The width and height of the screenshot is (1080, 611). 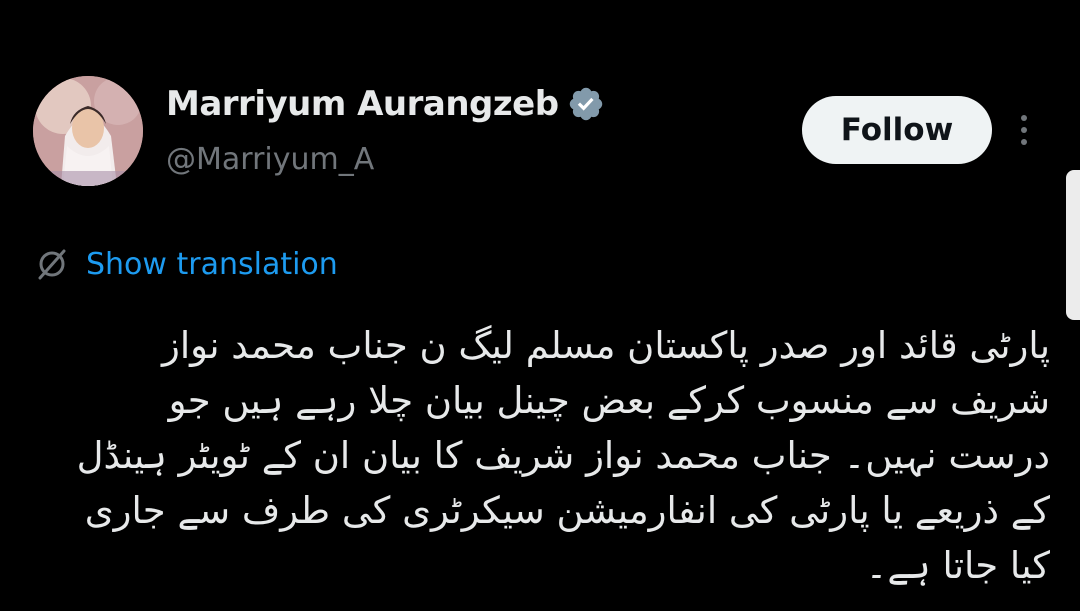 I want to click on author-name-row: Marriyum Aurangzeb, so click(x=385, y=104).